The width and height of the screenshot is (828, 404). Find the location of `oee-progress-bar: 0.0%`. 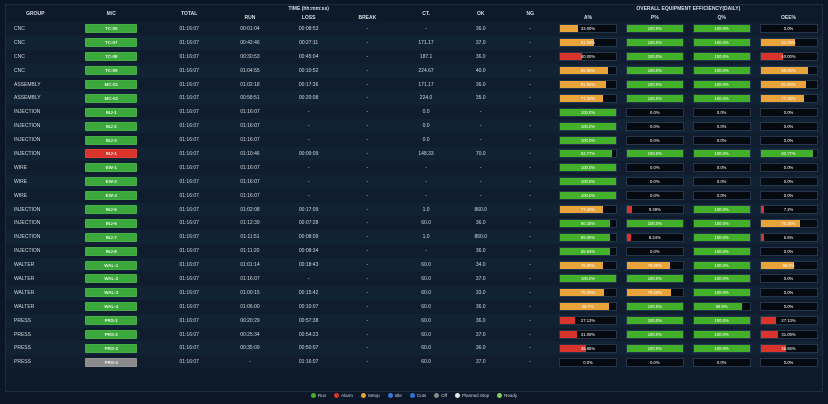

oee-progress-bar: 0.0% is located at coordinates (788, 362).